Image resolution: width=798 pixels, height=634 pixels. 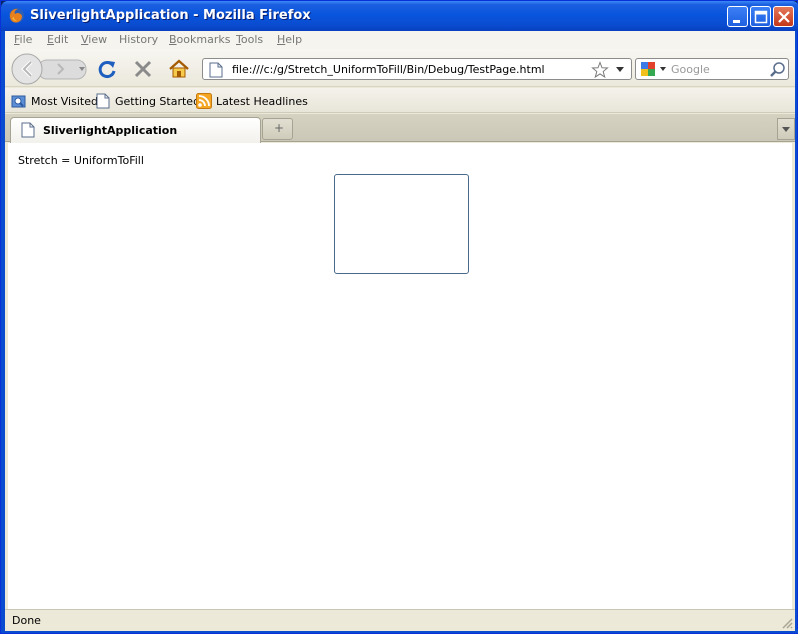 What do you see at coordinates (26, 620) in the screenshot?
I see `status-text: Done` at bounding box center [26, 620].